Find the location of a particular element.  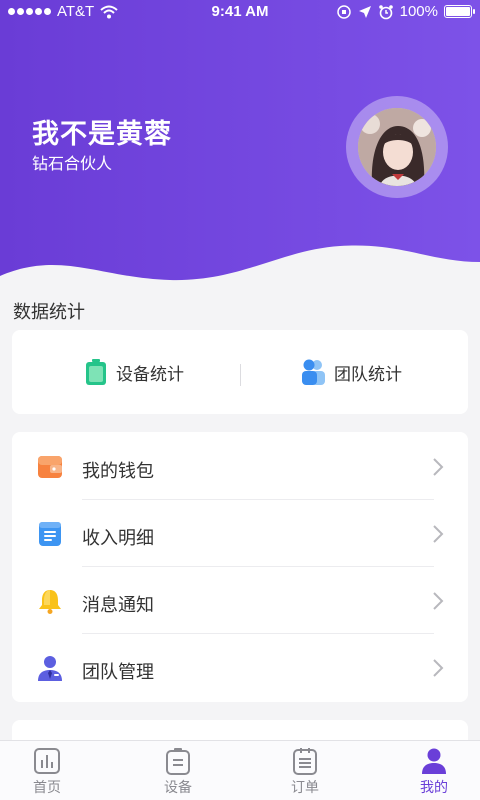

tab-home: 首页 is located at coordinates (47, 772).